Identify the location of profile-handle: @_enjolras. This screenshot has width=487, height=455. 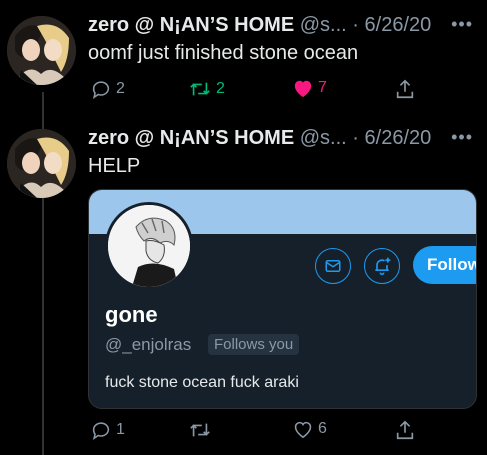
(148, 344).